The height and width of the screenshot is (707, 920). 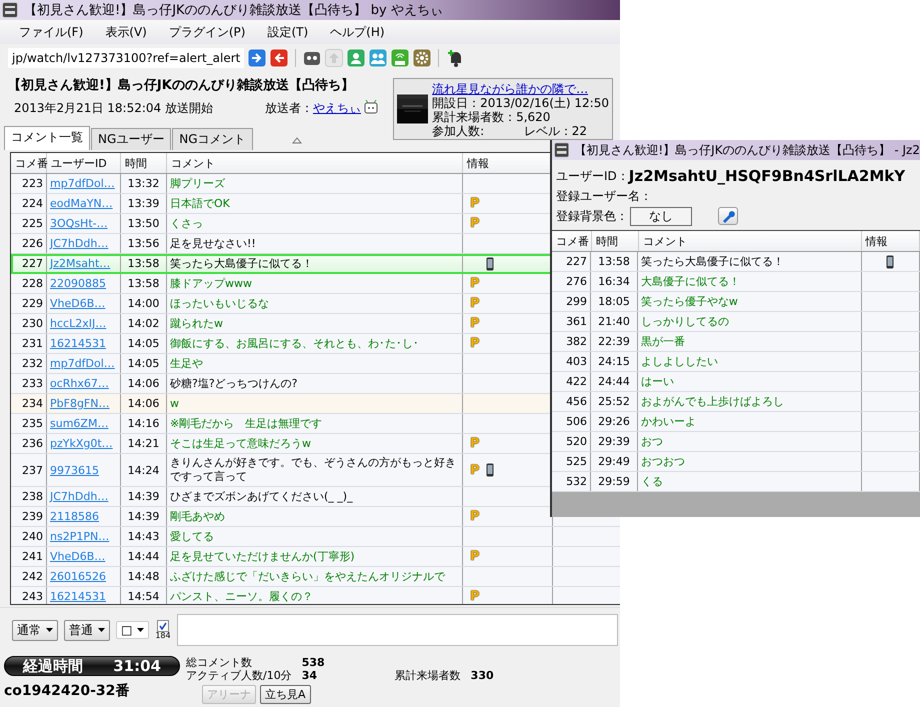 I want to click on seat-button: 立ち見A, so click(x=285, y=694).